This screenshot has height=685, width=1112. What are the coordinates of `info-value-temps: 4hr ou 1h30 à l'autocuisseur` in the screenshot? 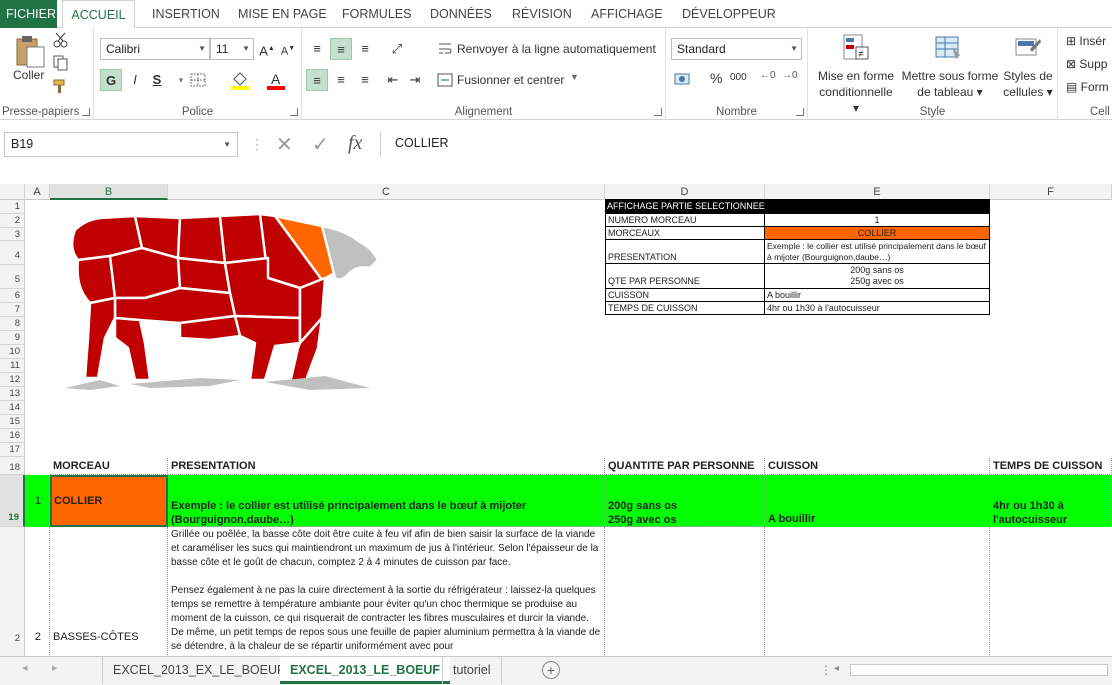 It's located at (877, 308).